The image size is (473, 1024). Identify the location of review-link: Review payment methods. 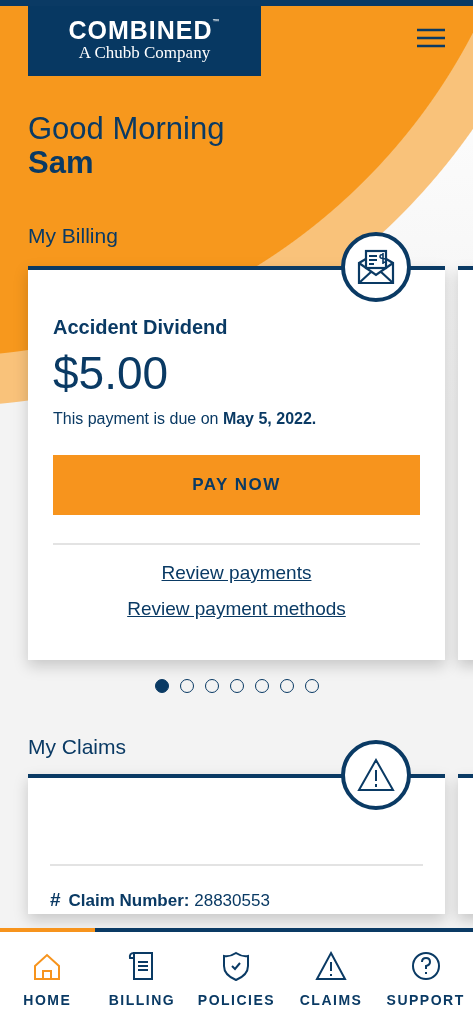
(236, 609).